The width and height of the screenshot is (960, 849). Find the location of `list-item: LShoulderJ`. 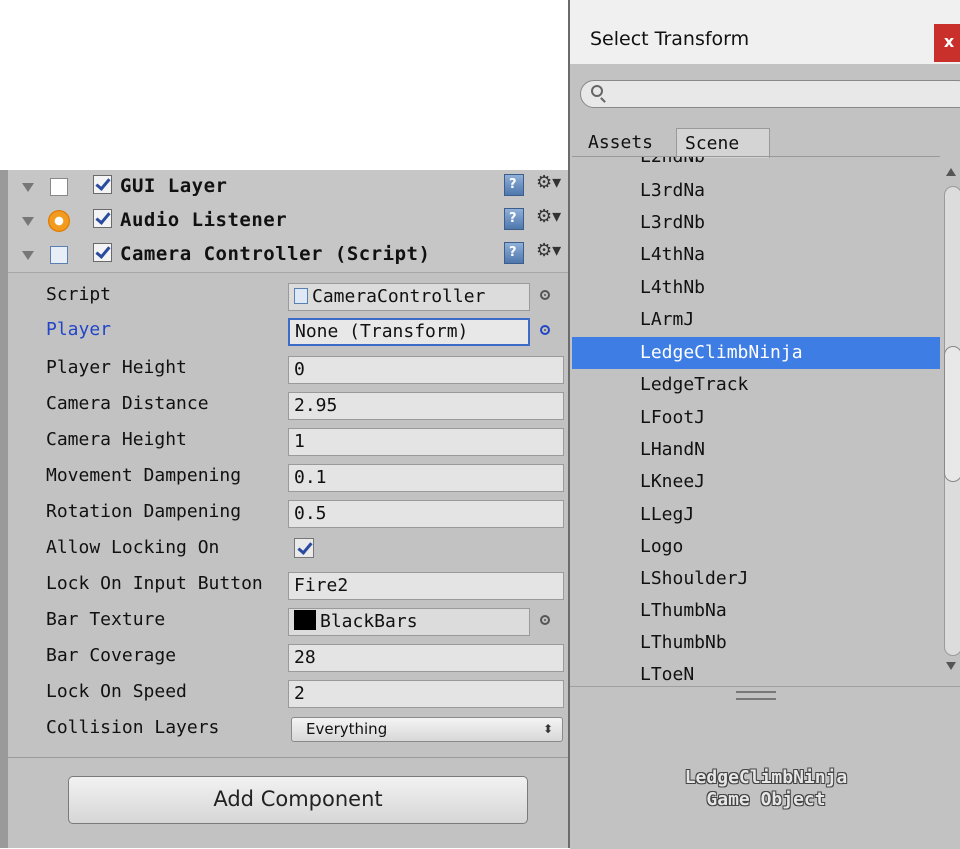

list-item: LShoulderJ is located at coordinates (756, 579).